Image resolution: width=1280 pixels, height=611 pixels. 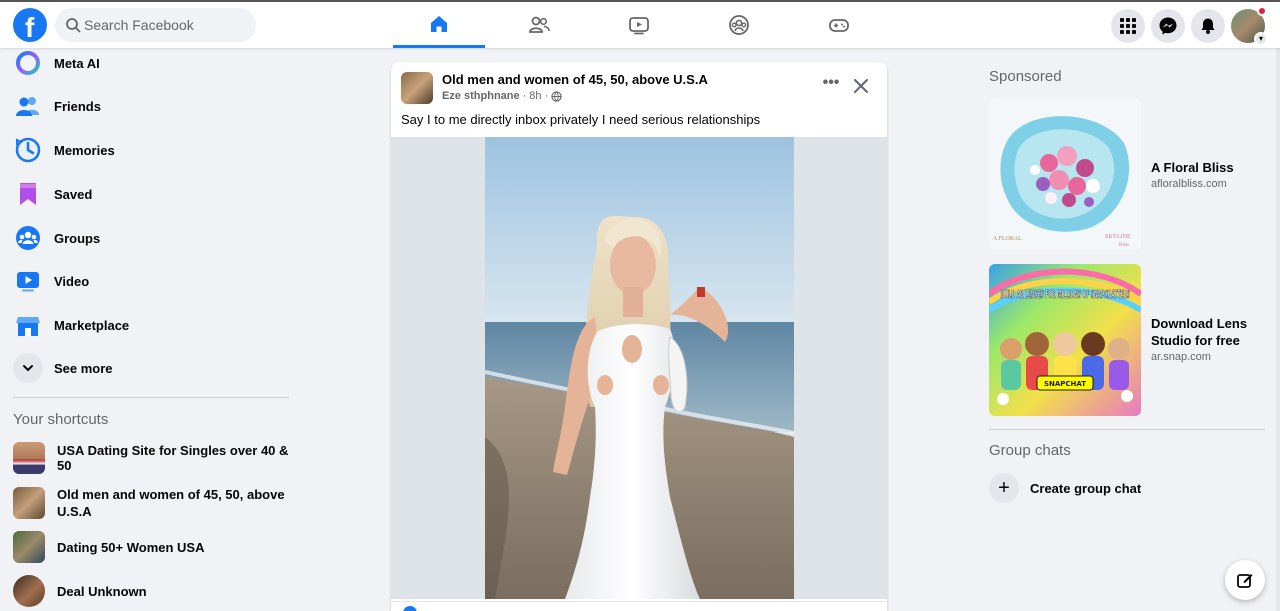 I want to click on saved-icon, so click(x=28, y=194).